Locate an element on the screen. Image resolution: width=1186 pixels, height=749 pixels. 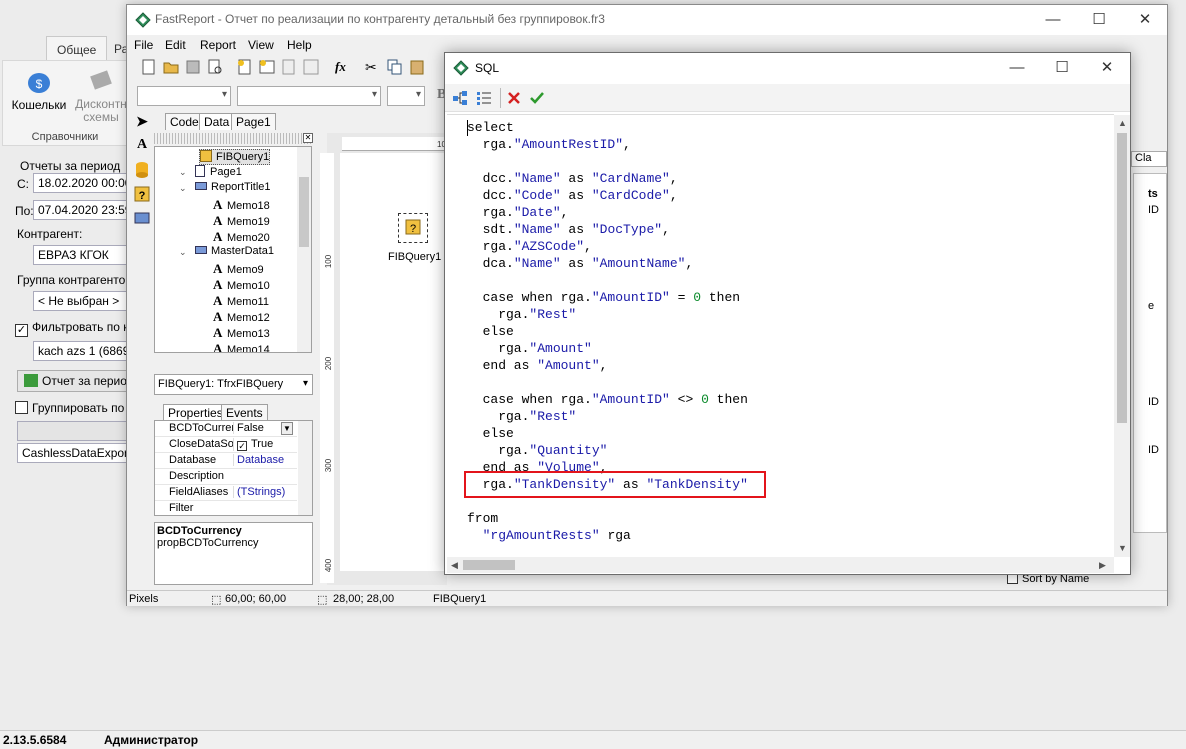
card-field: kach azs 1 (68693 is located at coordinates (80, 351).